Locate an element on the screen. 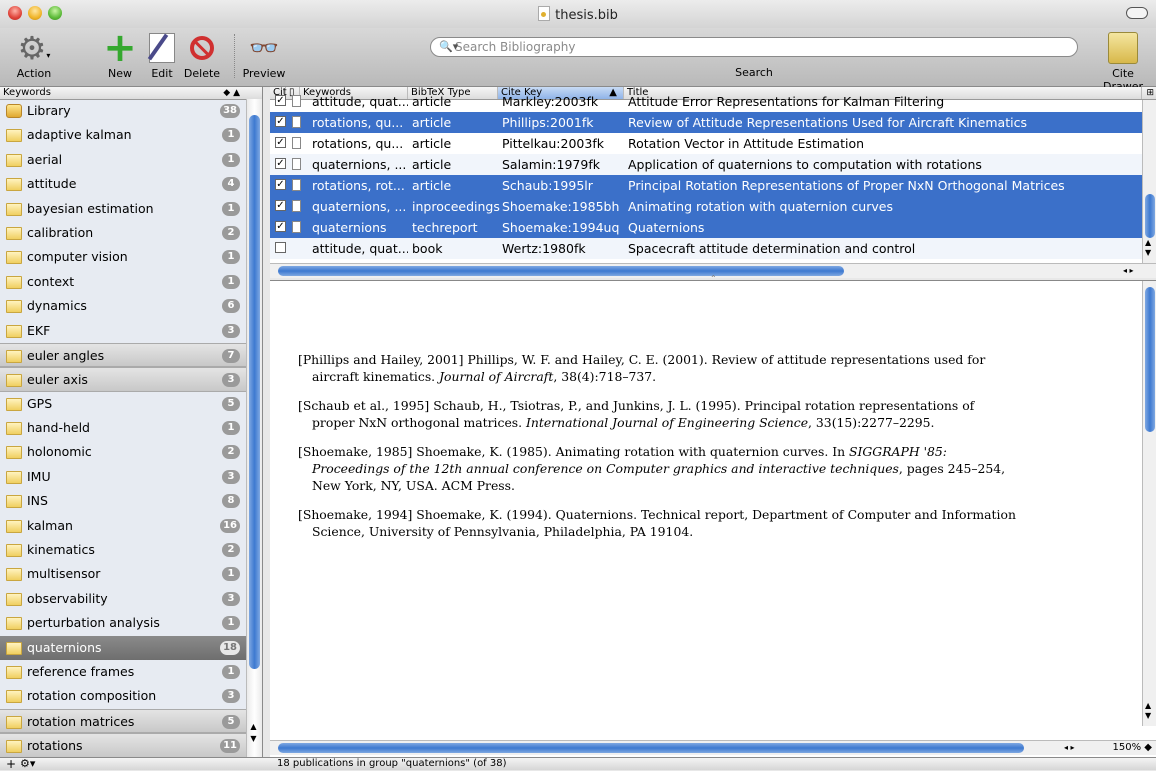 Image resolution: width=1156 pixels, height=771 pixels. sidebar-item-euler-axis: euler axis 3 is located at coordinates (123, 379).